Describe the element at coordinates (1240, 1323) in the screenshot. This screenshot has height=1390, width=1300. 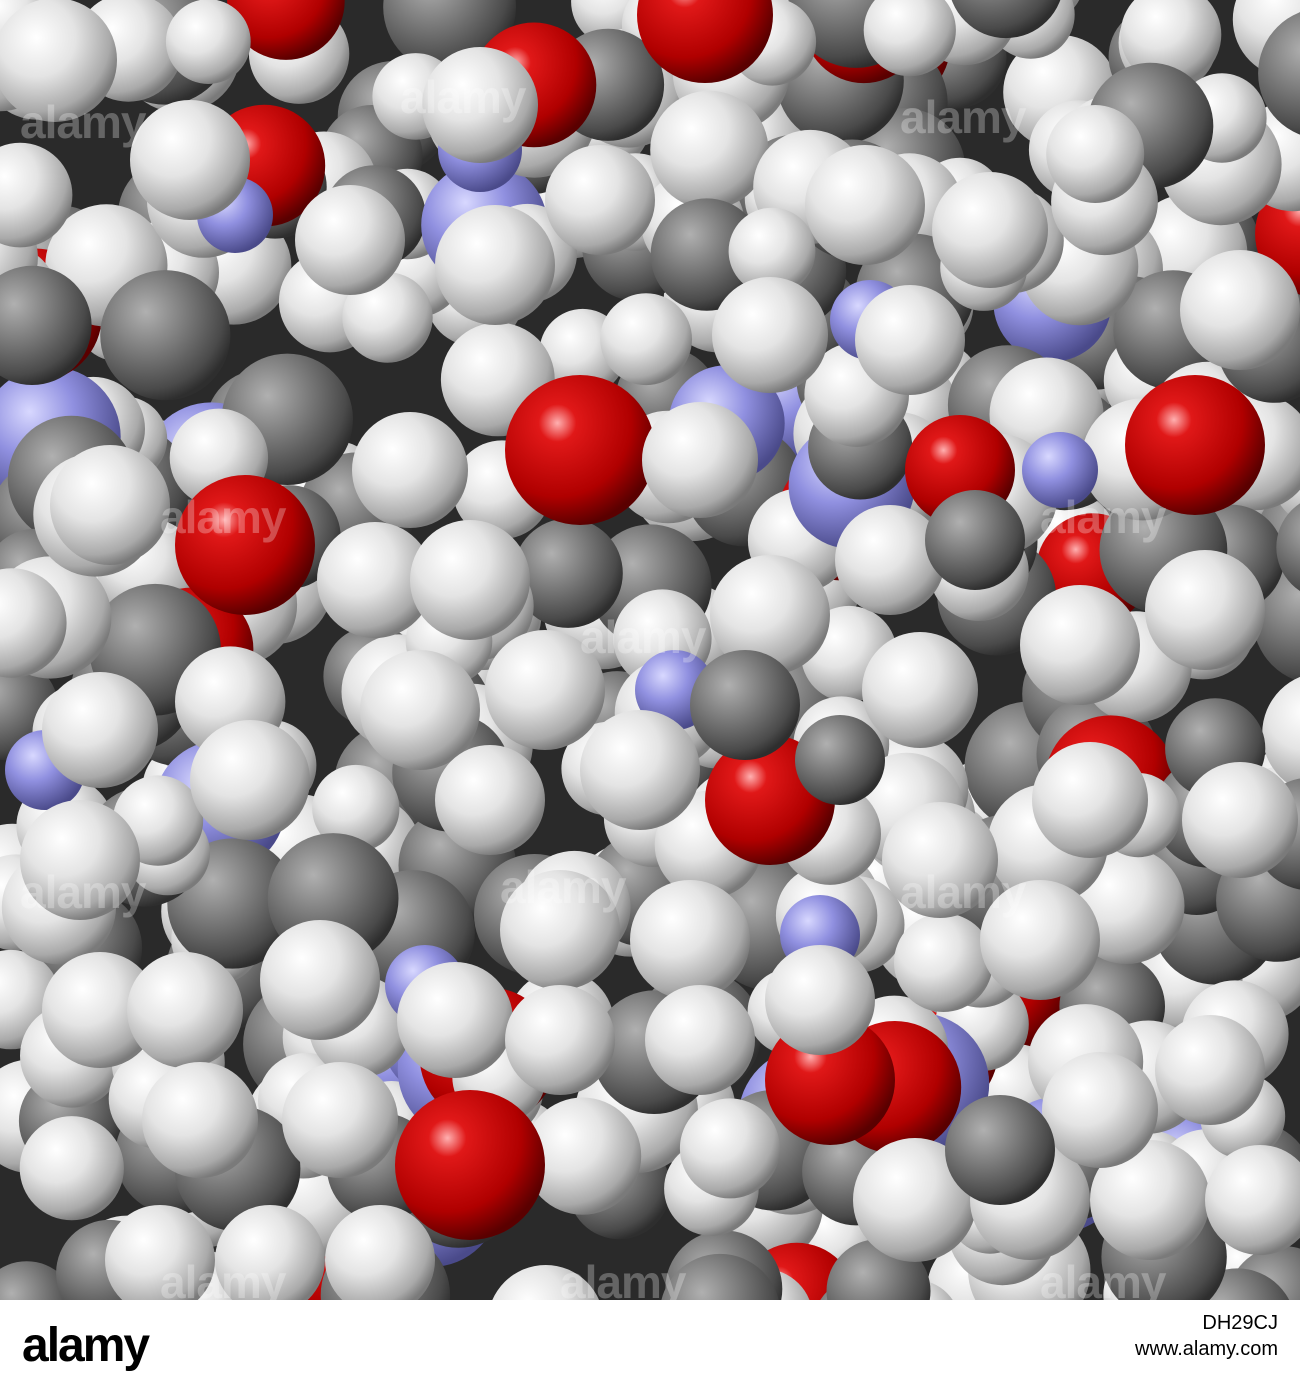
I see `image-id: DH29CJ` at that location.